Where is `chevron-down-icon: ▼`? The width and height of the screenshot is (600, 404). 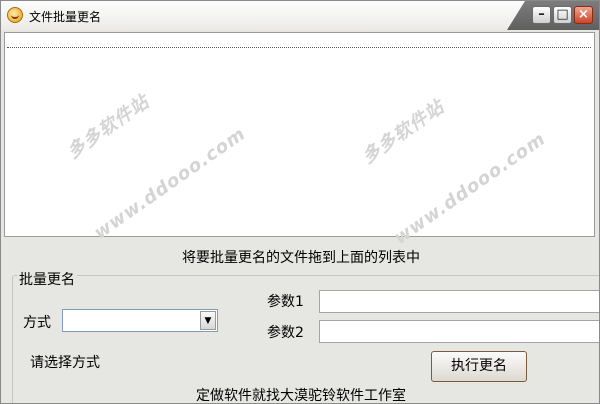 chevron-down-icon: ▼ is located at coordinates (208, 320).